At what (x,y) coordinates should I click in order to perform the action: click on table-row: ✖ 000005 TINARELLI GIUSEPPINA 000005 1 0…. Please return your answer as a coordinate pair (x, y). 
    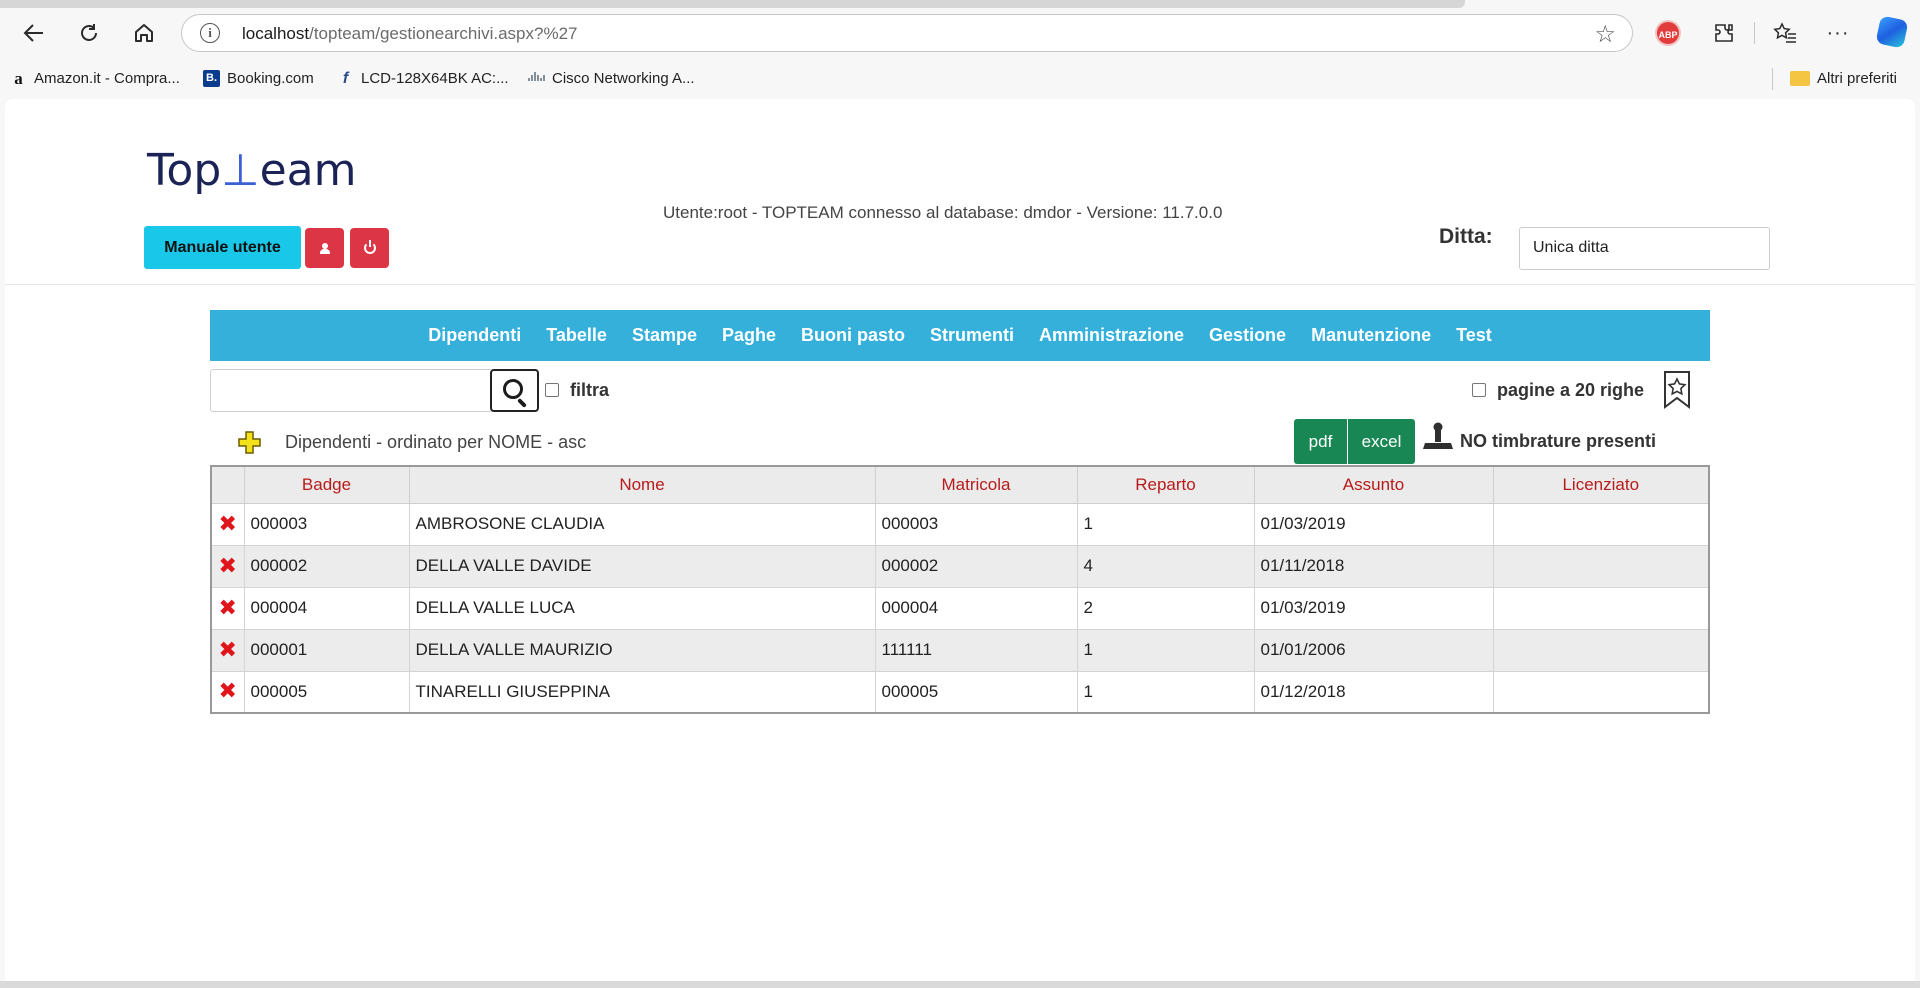
    Looking at the image, I should click on (960, 692).